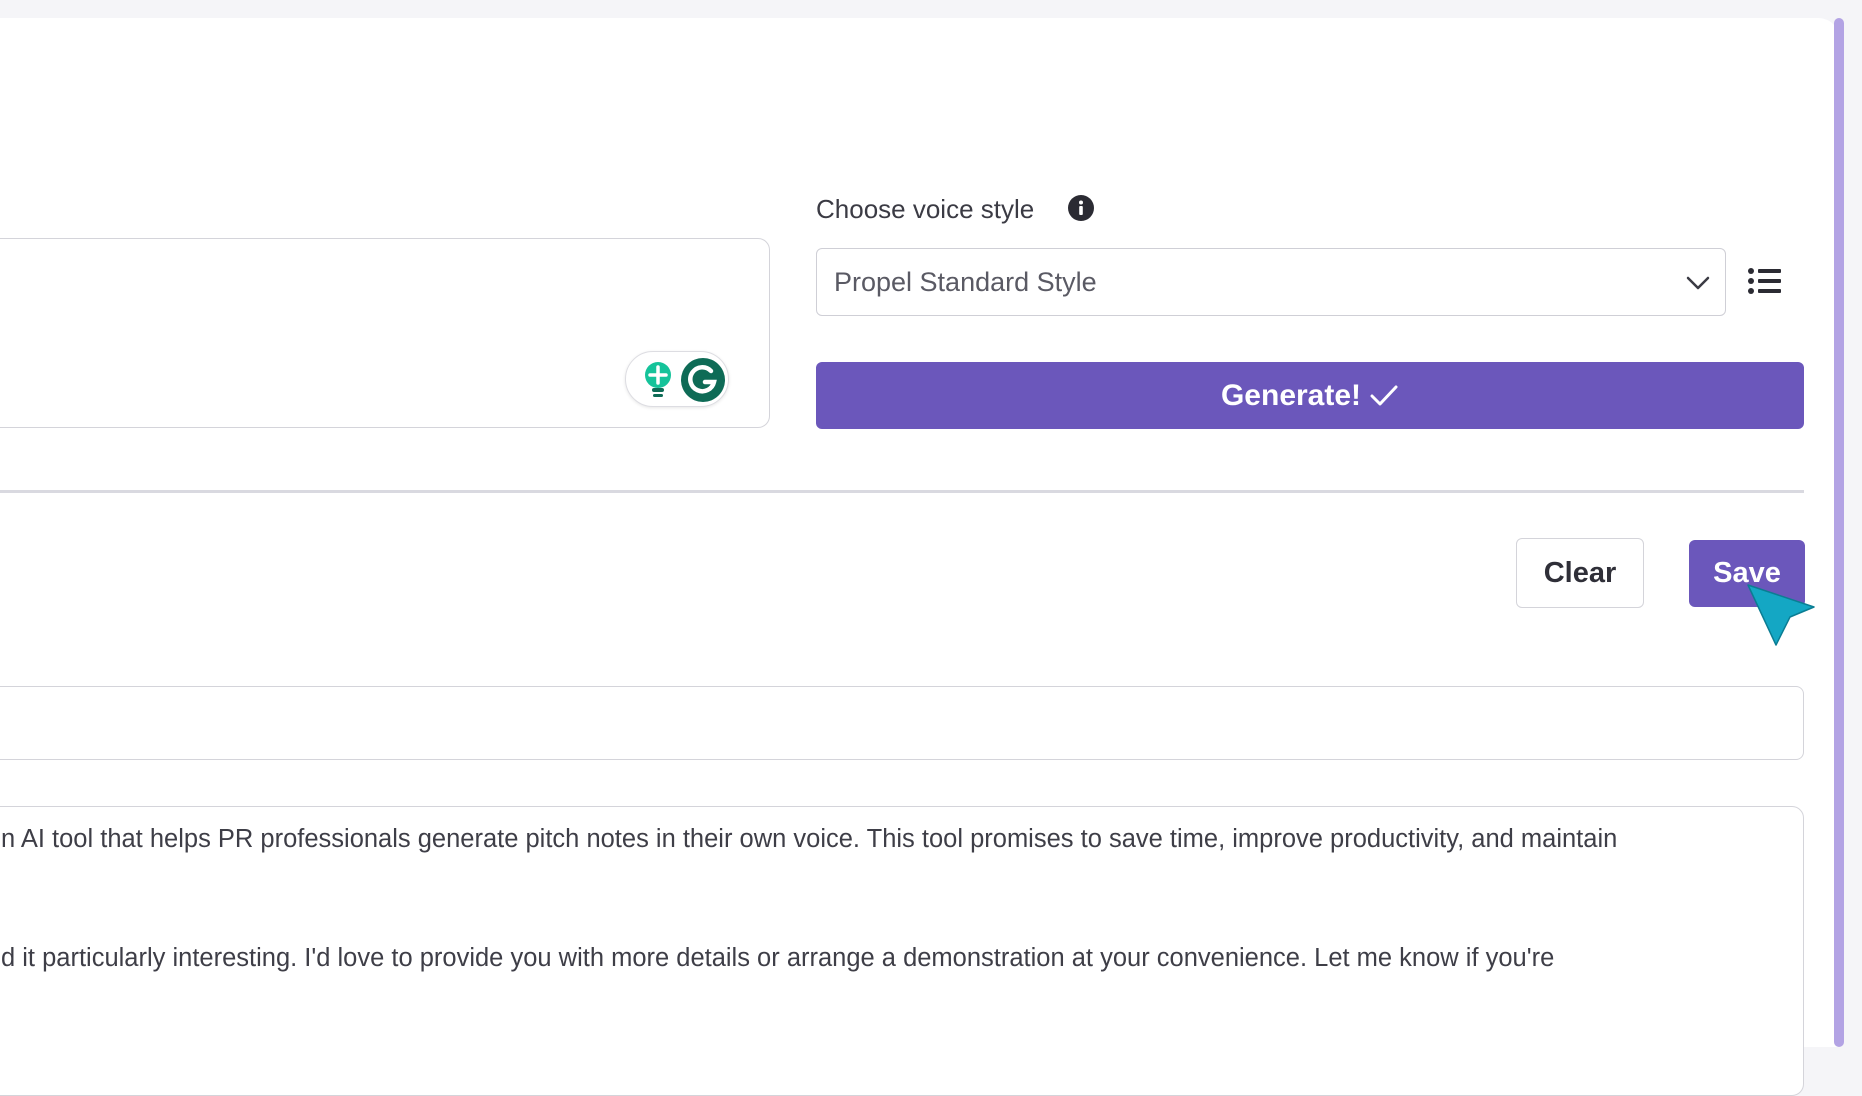  What do you see at coordinates (1081, 208) in the screenshot?
I see `info-icon` at bounding box center [1081, 208].